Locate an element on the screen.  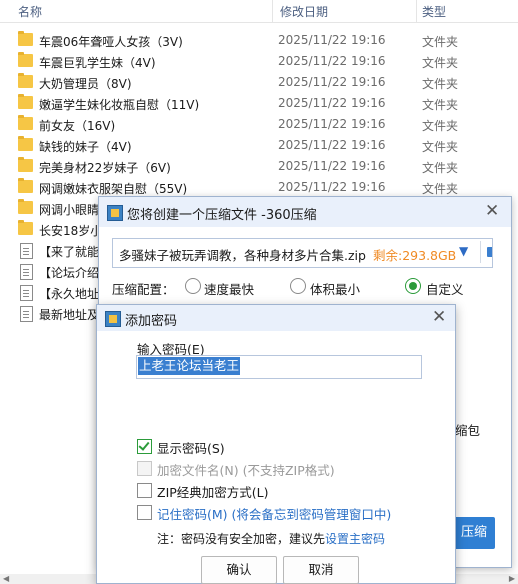
compress-dialog-titlebar: 您将创建一个压缩文件 -360压缩 ✕ is located at coordinates (305, 212).